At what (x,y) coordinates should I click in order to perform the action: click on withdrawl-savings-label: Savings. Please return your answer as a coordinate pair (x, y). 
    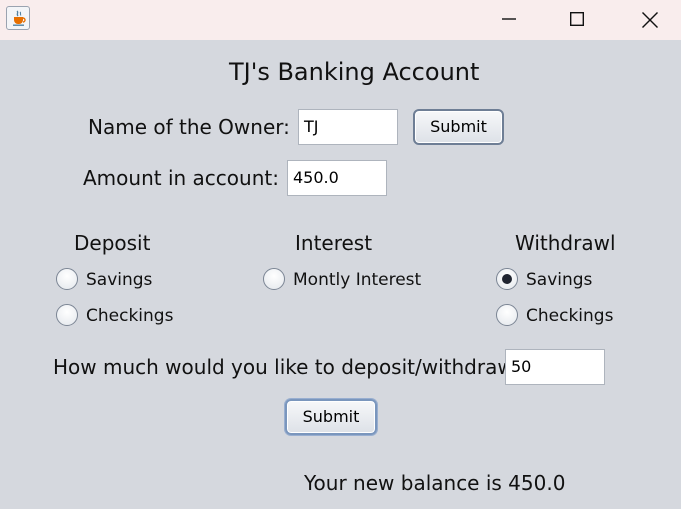
    Looking at the image, I should click on (559, 280).